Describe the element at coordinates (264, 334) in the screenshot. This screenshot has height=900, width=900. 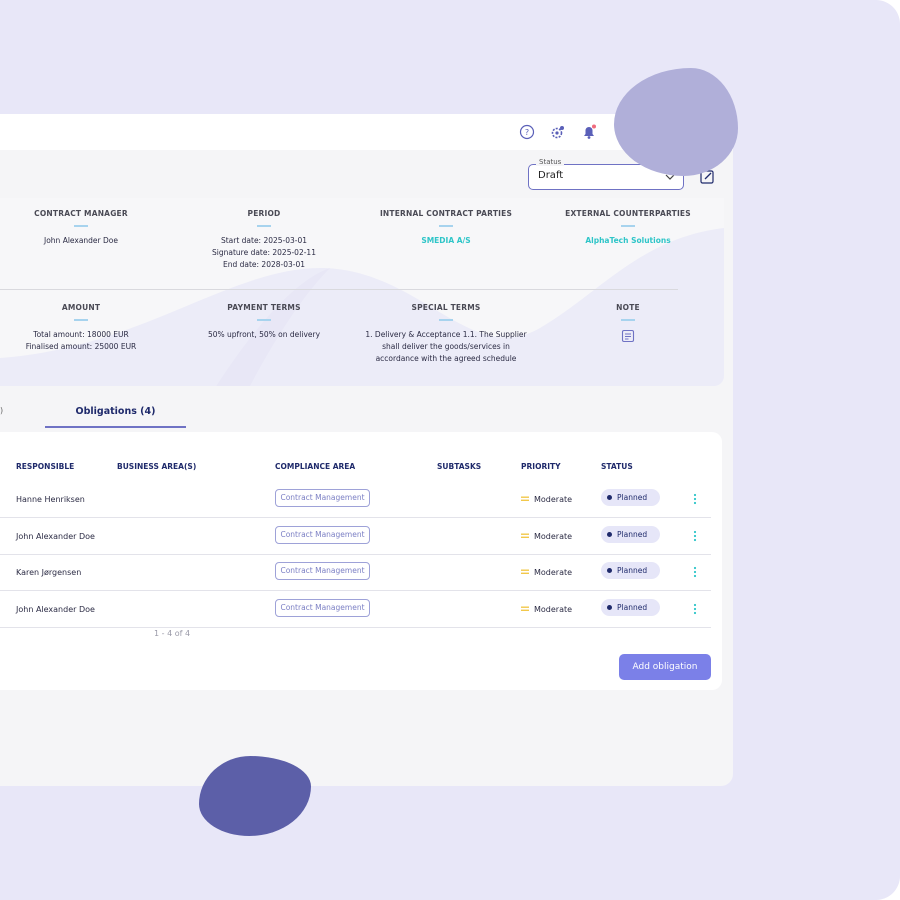
I see `field-value: 50% upfront, 50% on delivery` at that location.